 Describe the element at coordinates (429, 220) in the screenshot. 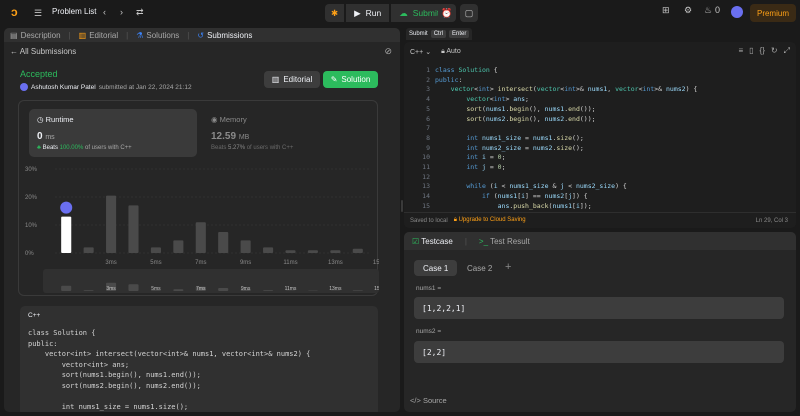

I see `saved-status: Saved to local` at that location.